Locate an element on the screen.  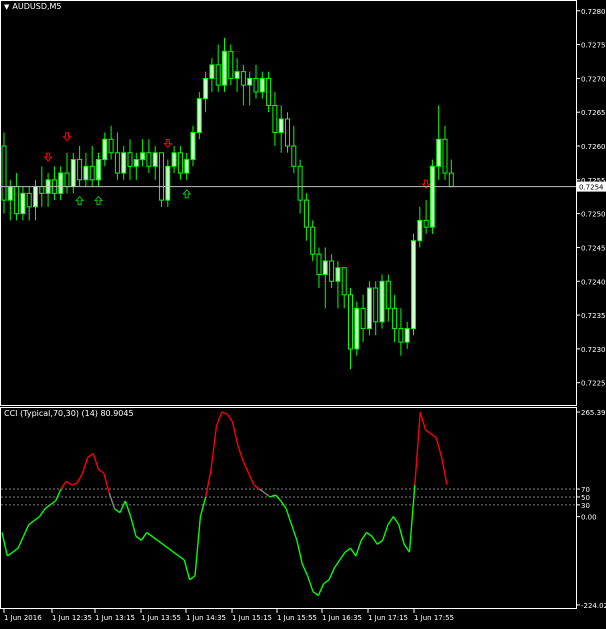
time-axis-label: 1 Jun 14:35 is located at coordinates (206, 618).